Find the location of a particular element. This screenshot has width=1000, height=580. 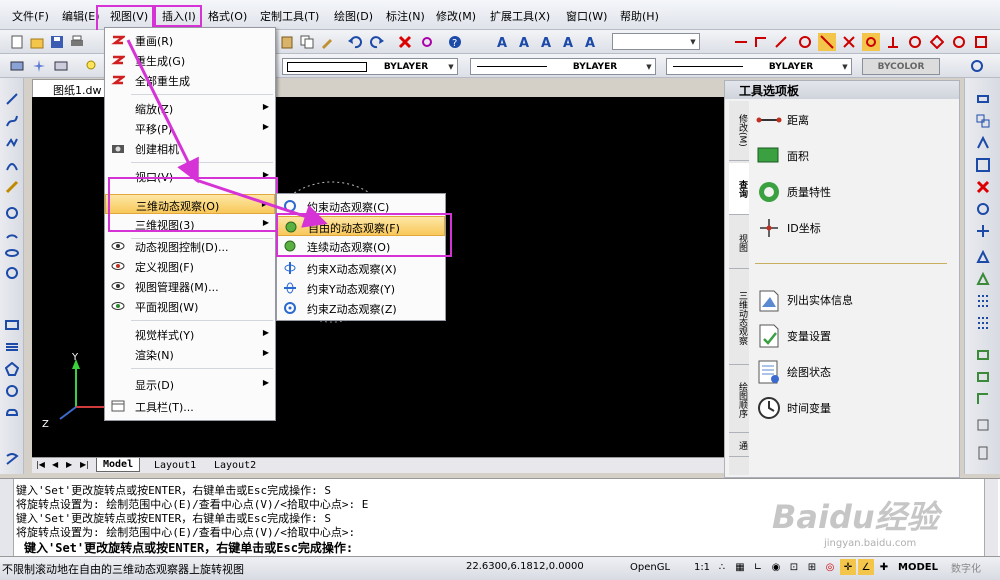

baidu-watermark-url: jingyan.baidu.com is located at coordinates (870, 543).